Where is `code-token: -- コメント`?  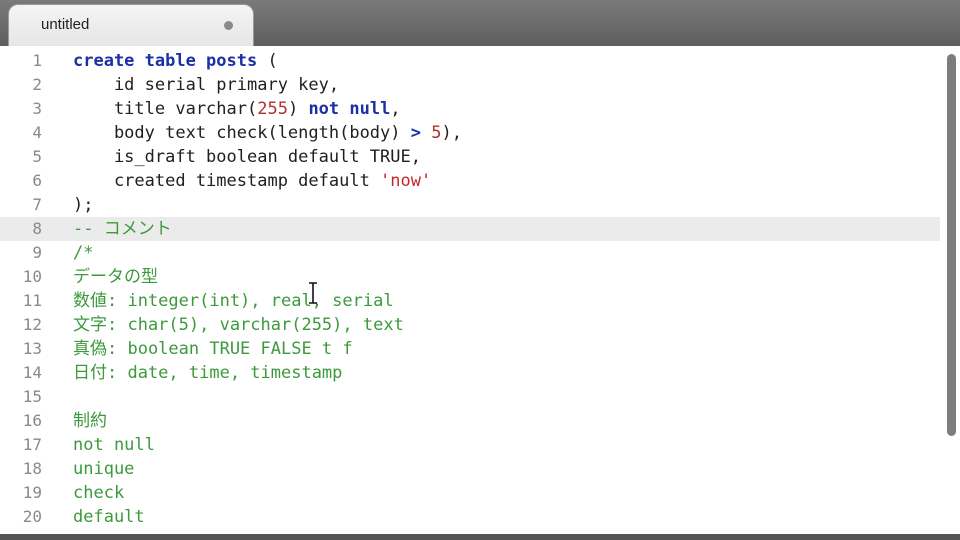
code-token: -- コメント is located at coordinates (122, 229).